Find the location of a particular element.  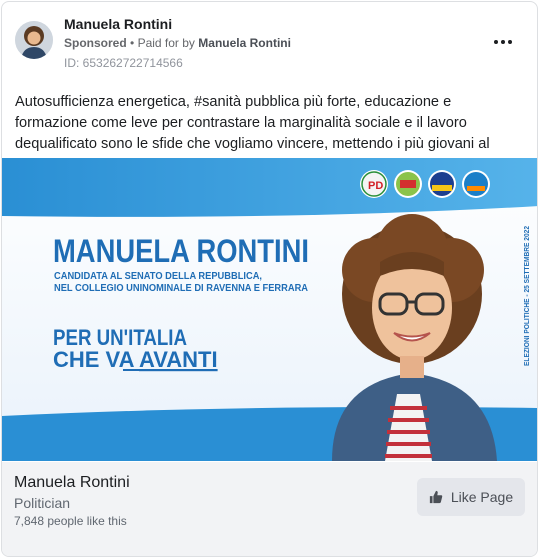

sponsored-line: Sponsored • Paid for by Manuela Rontini is located at coordinates (177, 43).